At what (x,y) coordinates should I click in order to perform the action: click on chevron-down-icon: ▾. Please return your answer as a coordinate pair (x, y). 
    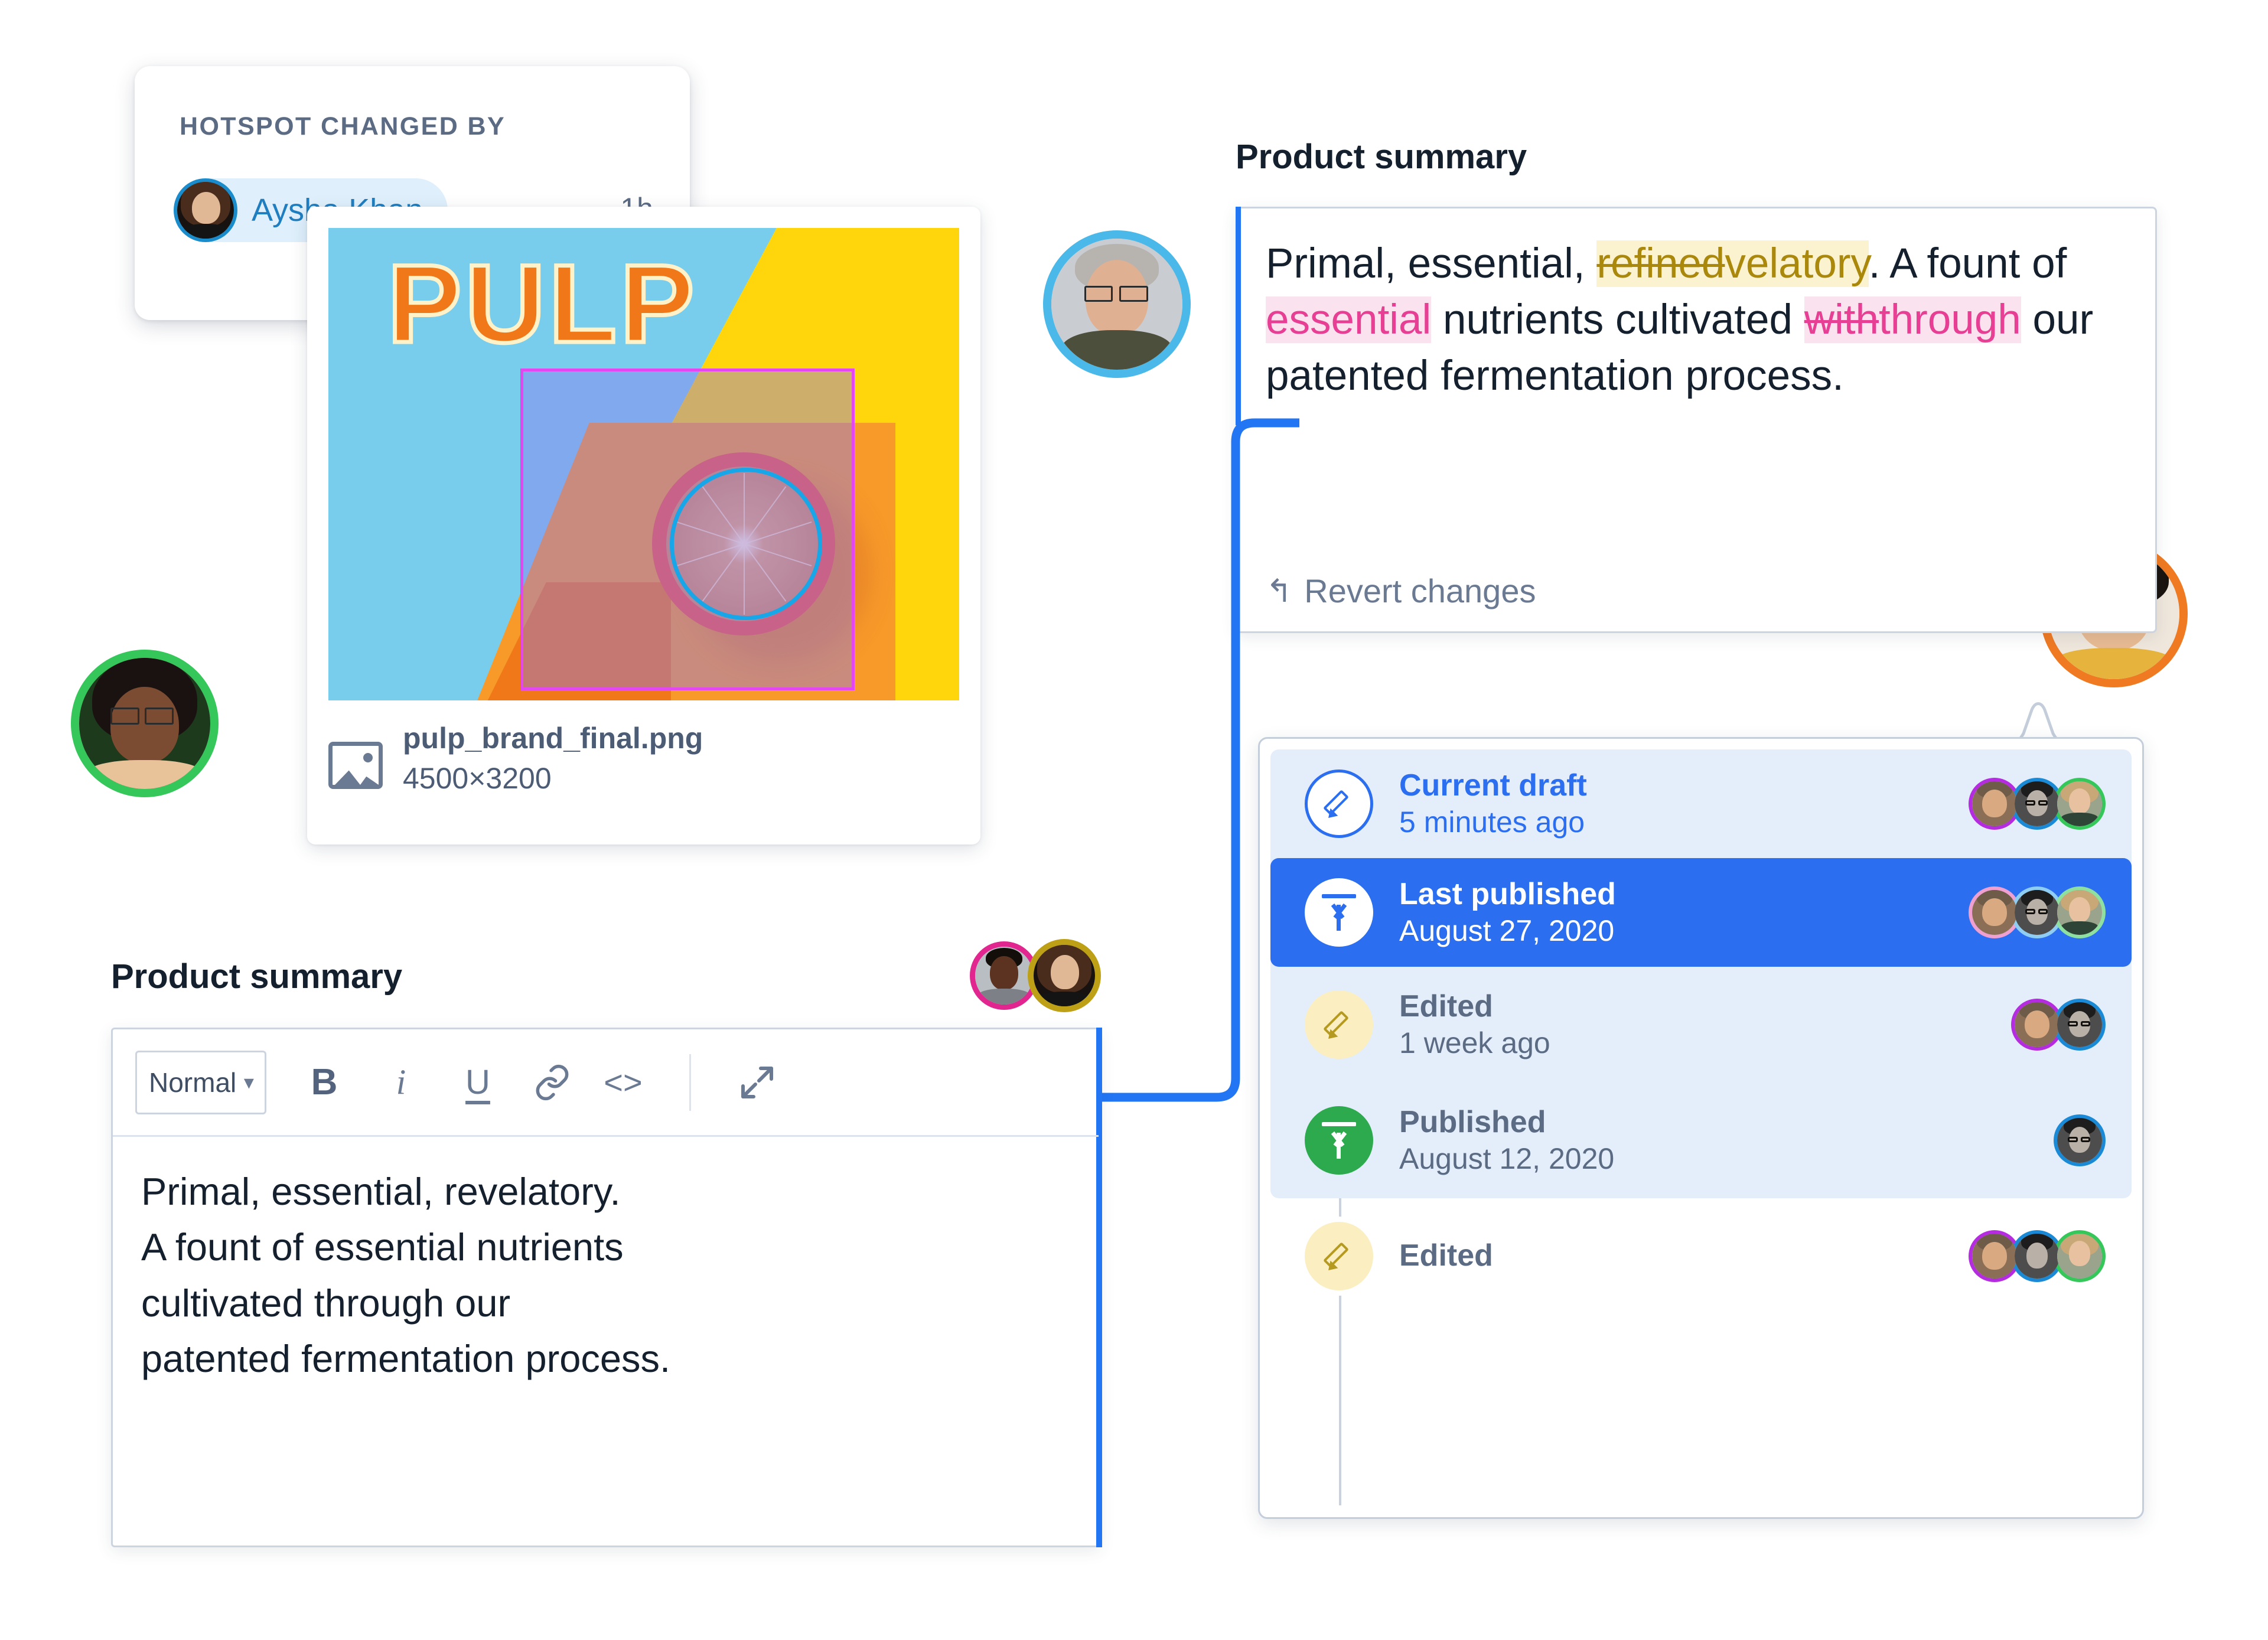
    Looking at the image, I should click on (248, 1082).